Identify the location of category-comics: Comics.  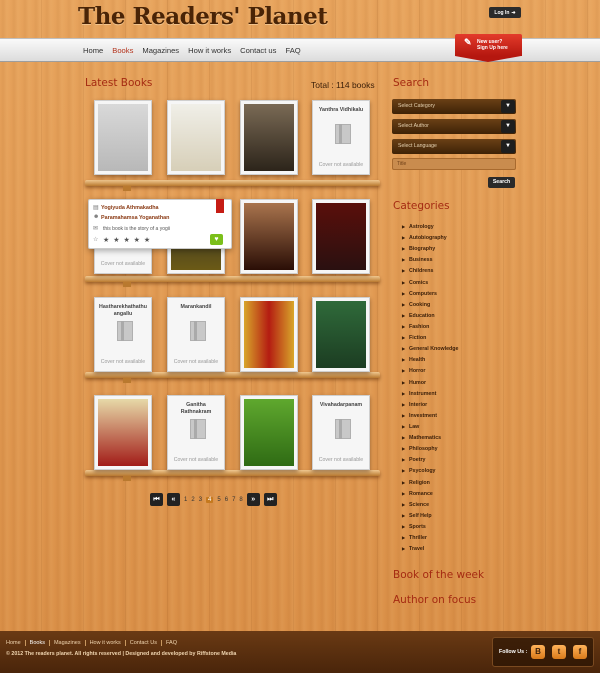
(430, 285).